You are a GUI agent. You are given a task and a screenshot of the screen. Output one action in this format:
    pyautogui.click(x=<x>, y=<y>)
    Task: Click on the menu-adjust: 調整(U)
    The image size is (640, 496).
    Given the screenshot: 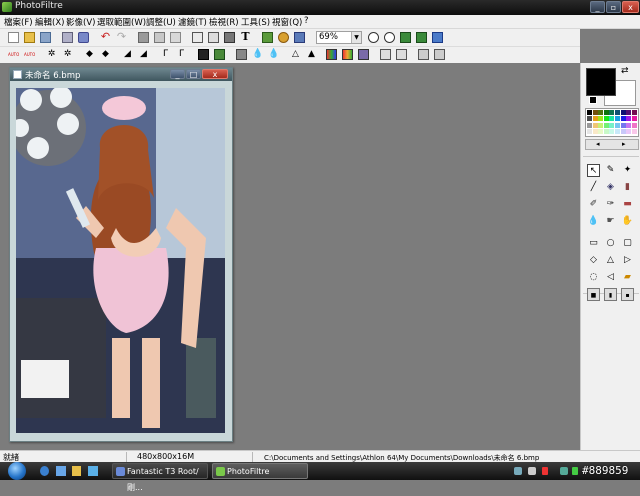 What is the action you would take?
    pyautogui.click(x=161, y=22)
    